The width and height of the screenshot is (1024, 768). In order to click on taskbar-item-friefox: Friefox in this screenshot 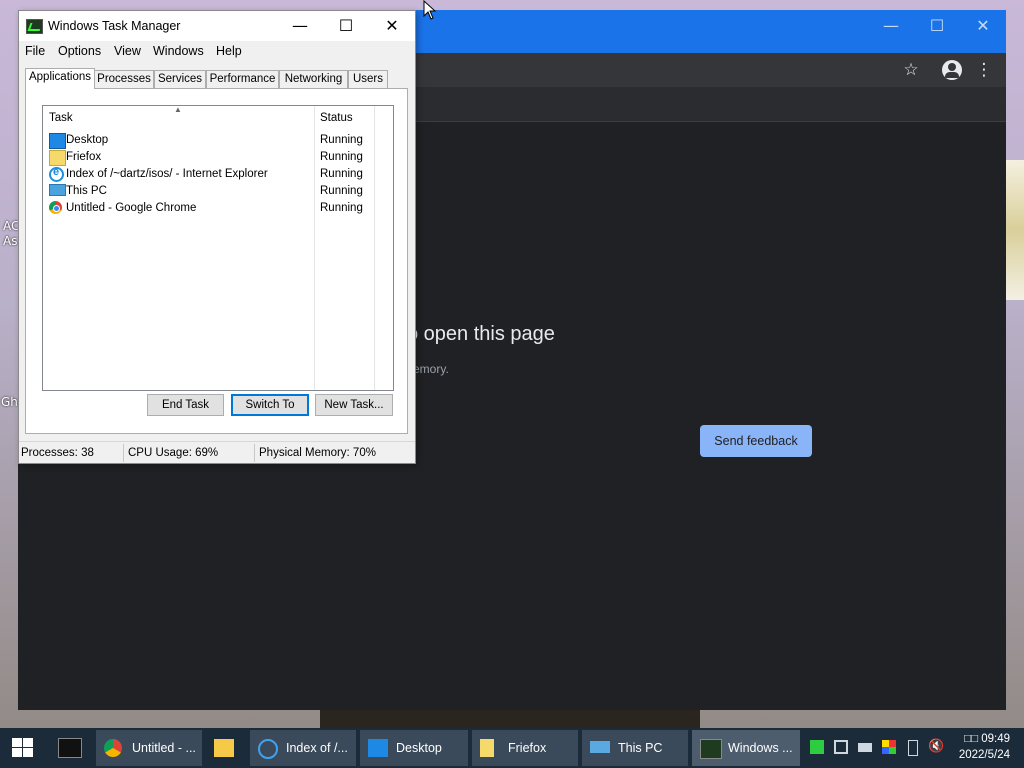, I will do `click(525, 748)`.